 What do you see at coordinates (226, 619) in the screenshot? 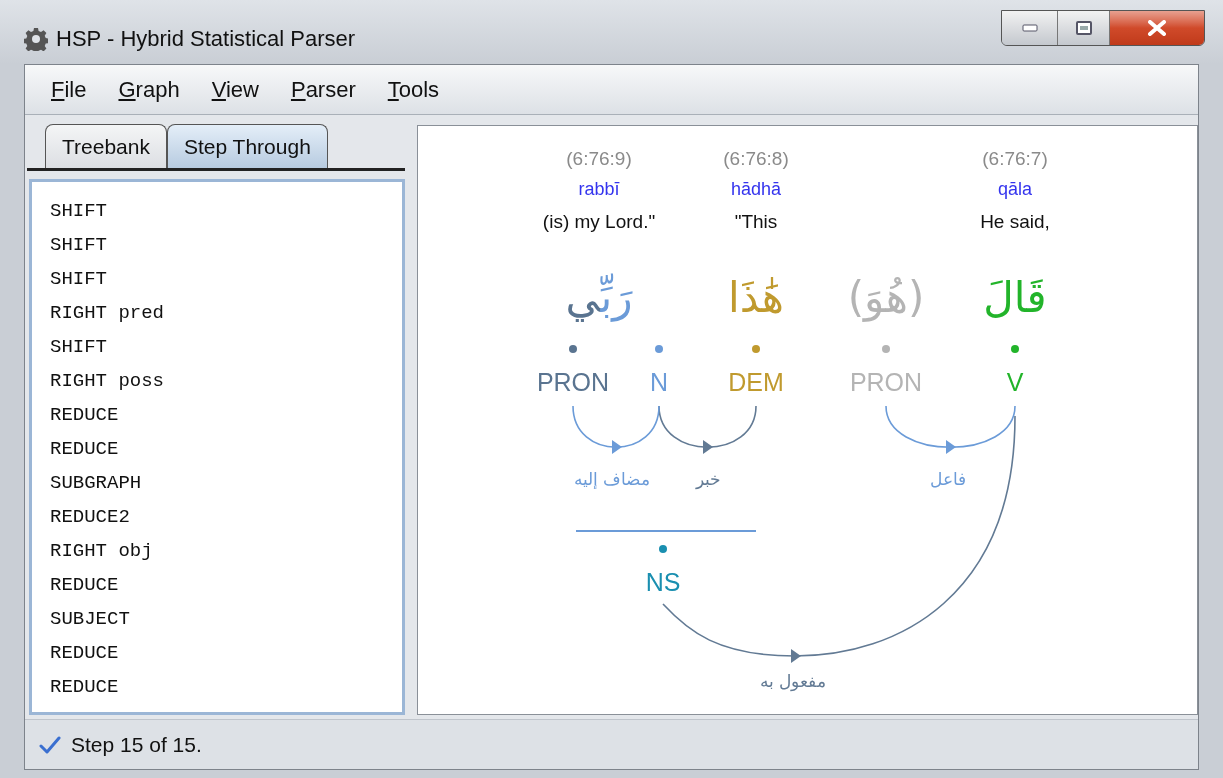
I see `step-item: SUBJECT` at bounding box center [226, 619].